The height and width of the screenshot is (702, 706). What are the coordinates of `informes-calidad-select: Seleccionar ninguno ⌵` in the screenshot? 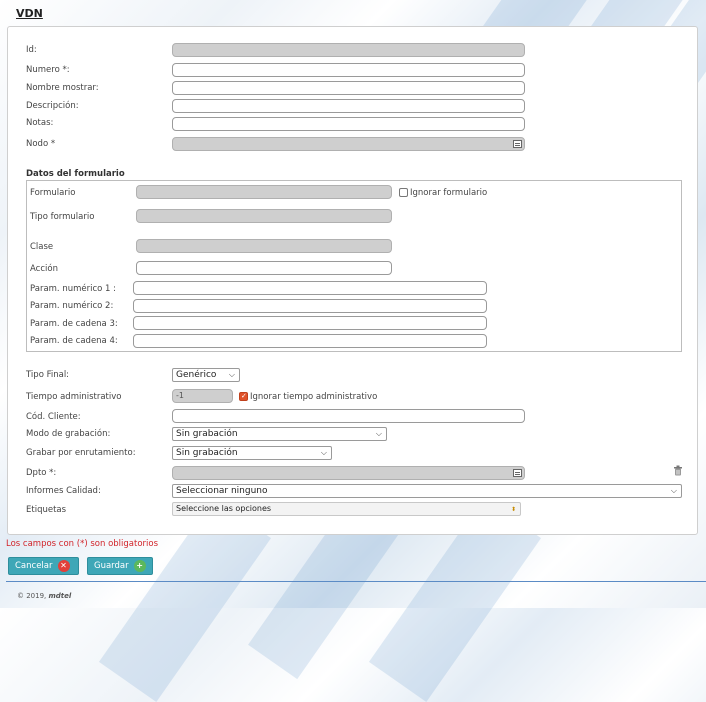 It's located at (427, 491).